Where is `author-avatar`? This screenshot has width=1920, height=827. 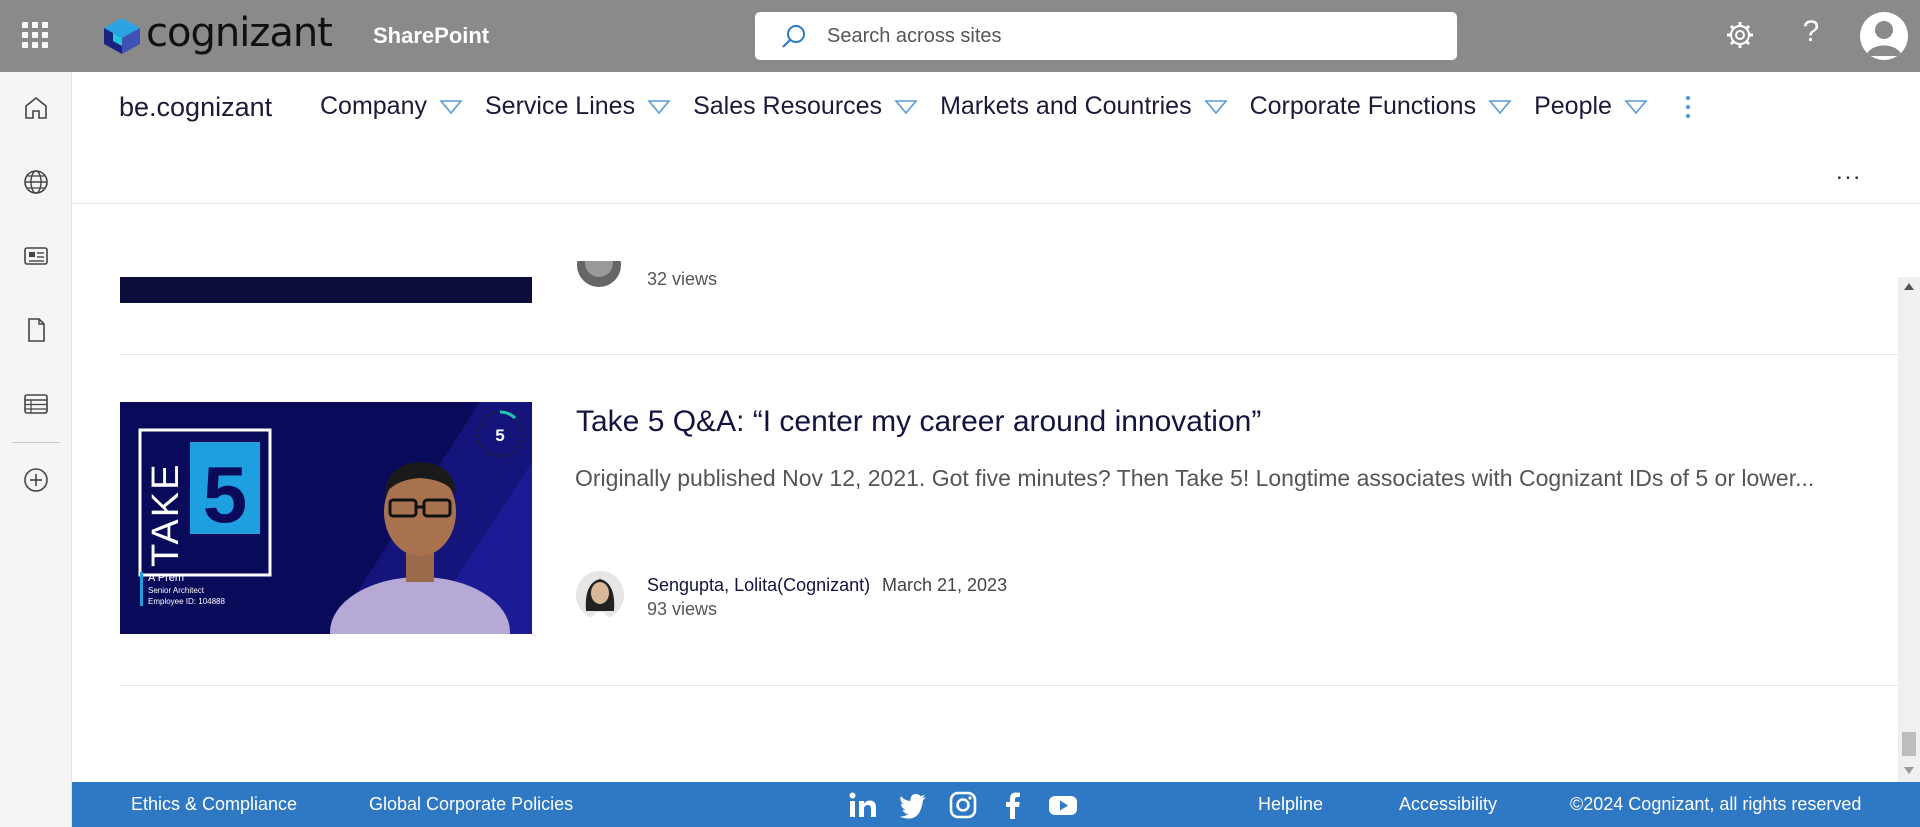
author-avatar is located at coordinates (600, 595).